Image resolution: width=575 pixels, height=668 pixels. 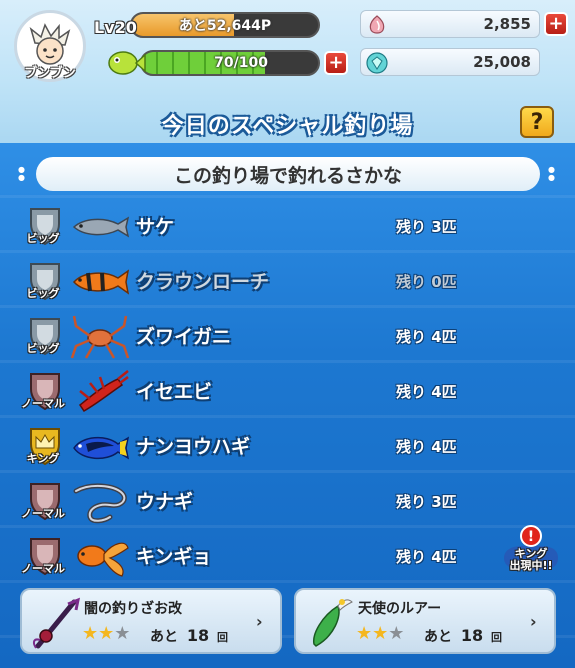 What do you see at coordinates (377, 24) in the screenshot?
I see `bait-icon` at bounding box center [377, 24].